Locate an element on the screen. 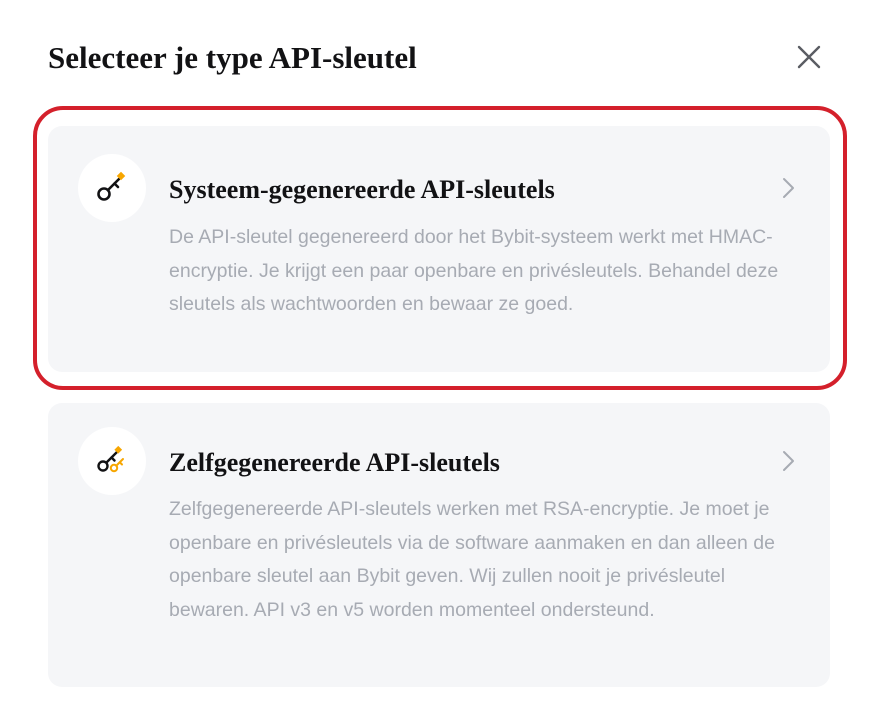 The width and height of the screenshot is (870, 704). close-icon is located at coordinates (809, 57).